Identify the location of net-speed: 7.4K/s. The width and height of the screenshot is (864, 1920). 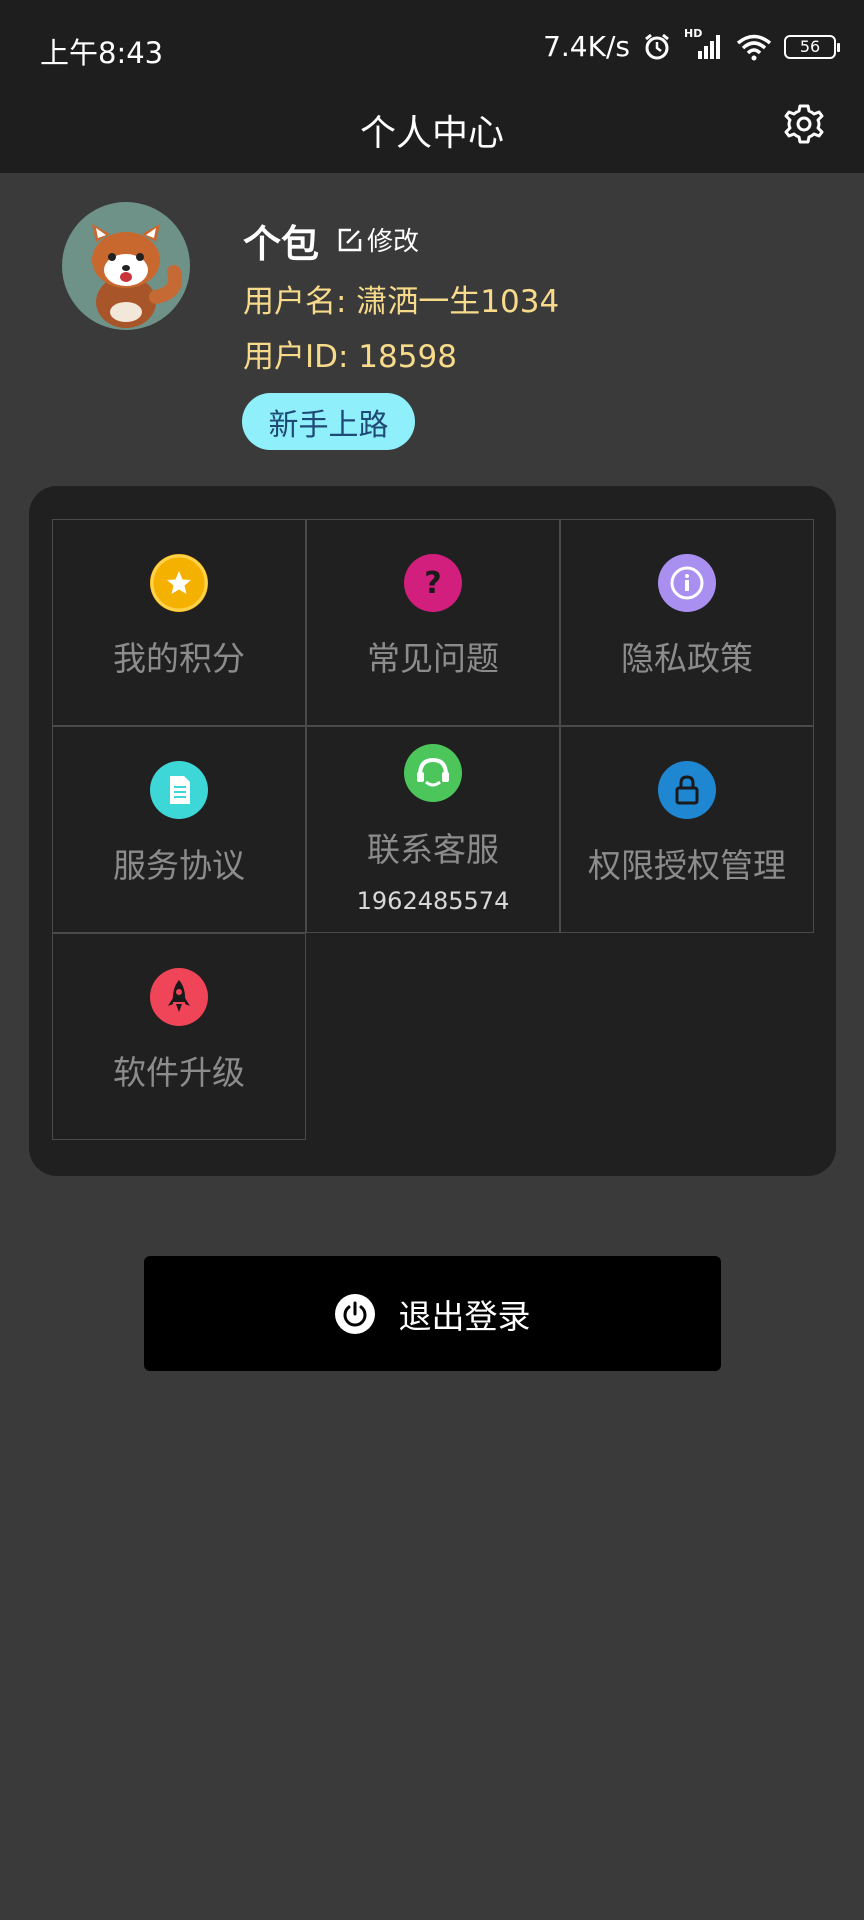
(586, 46).